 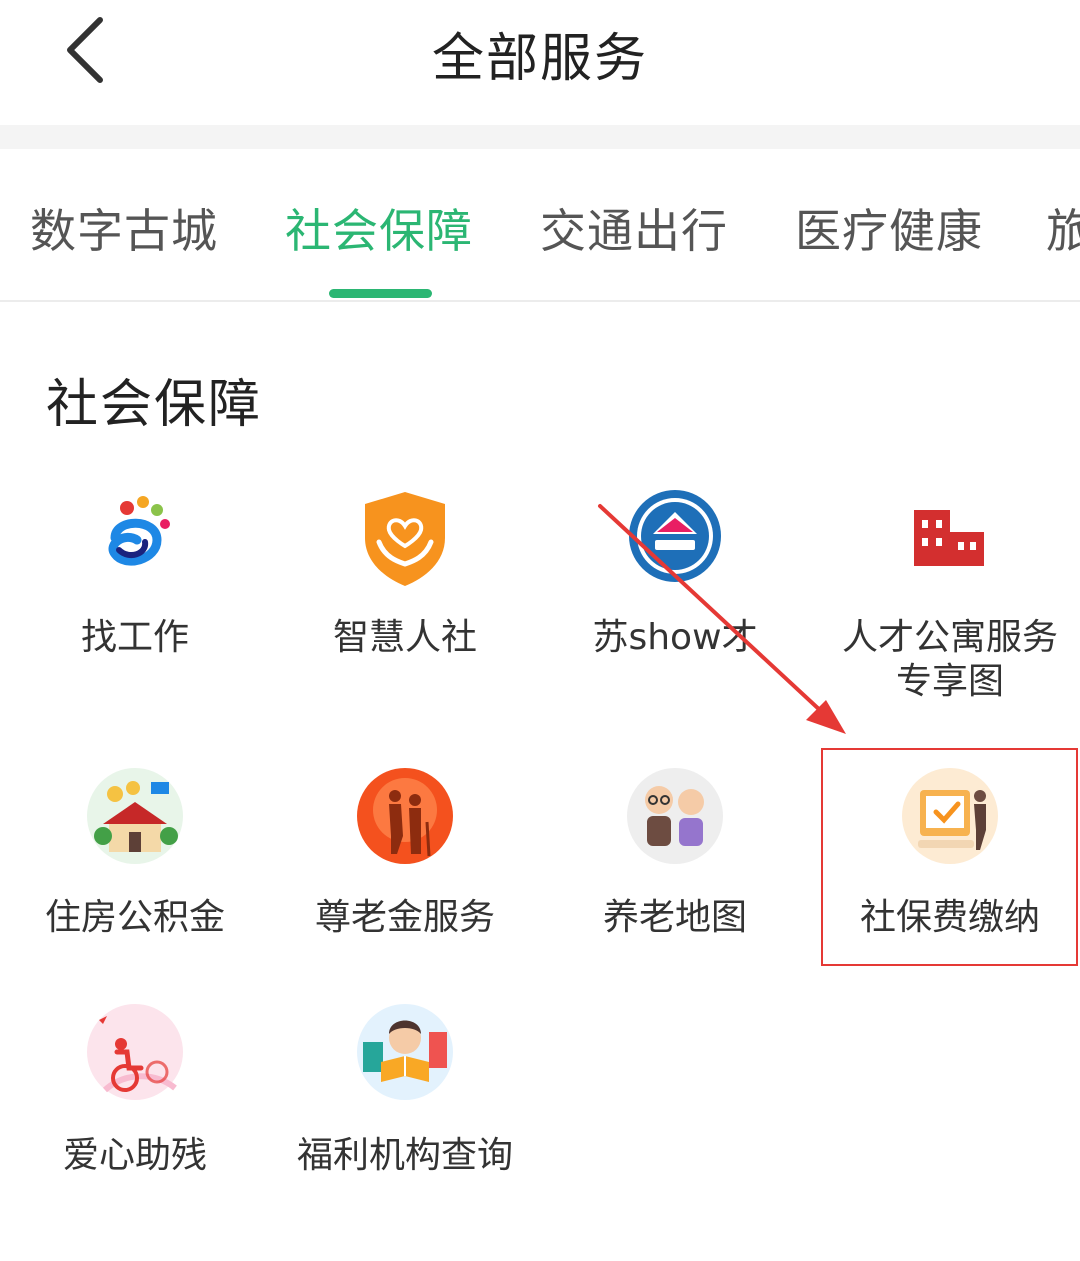 What do you see at coordinates (405, 866) in the screenshot?
I see `service-elderly-allowance: 尊老金服务` at bounding box center [405, 866].